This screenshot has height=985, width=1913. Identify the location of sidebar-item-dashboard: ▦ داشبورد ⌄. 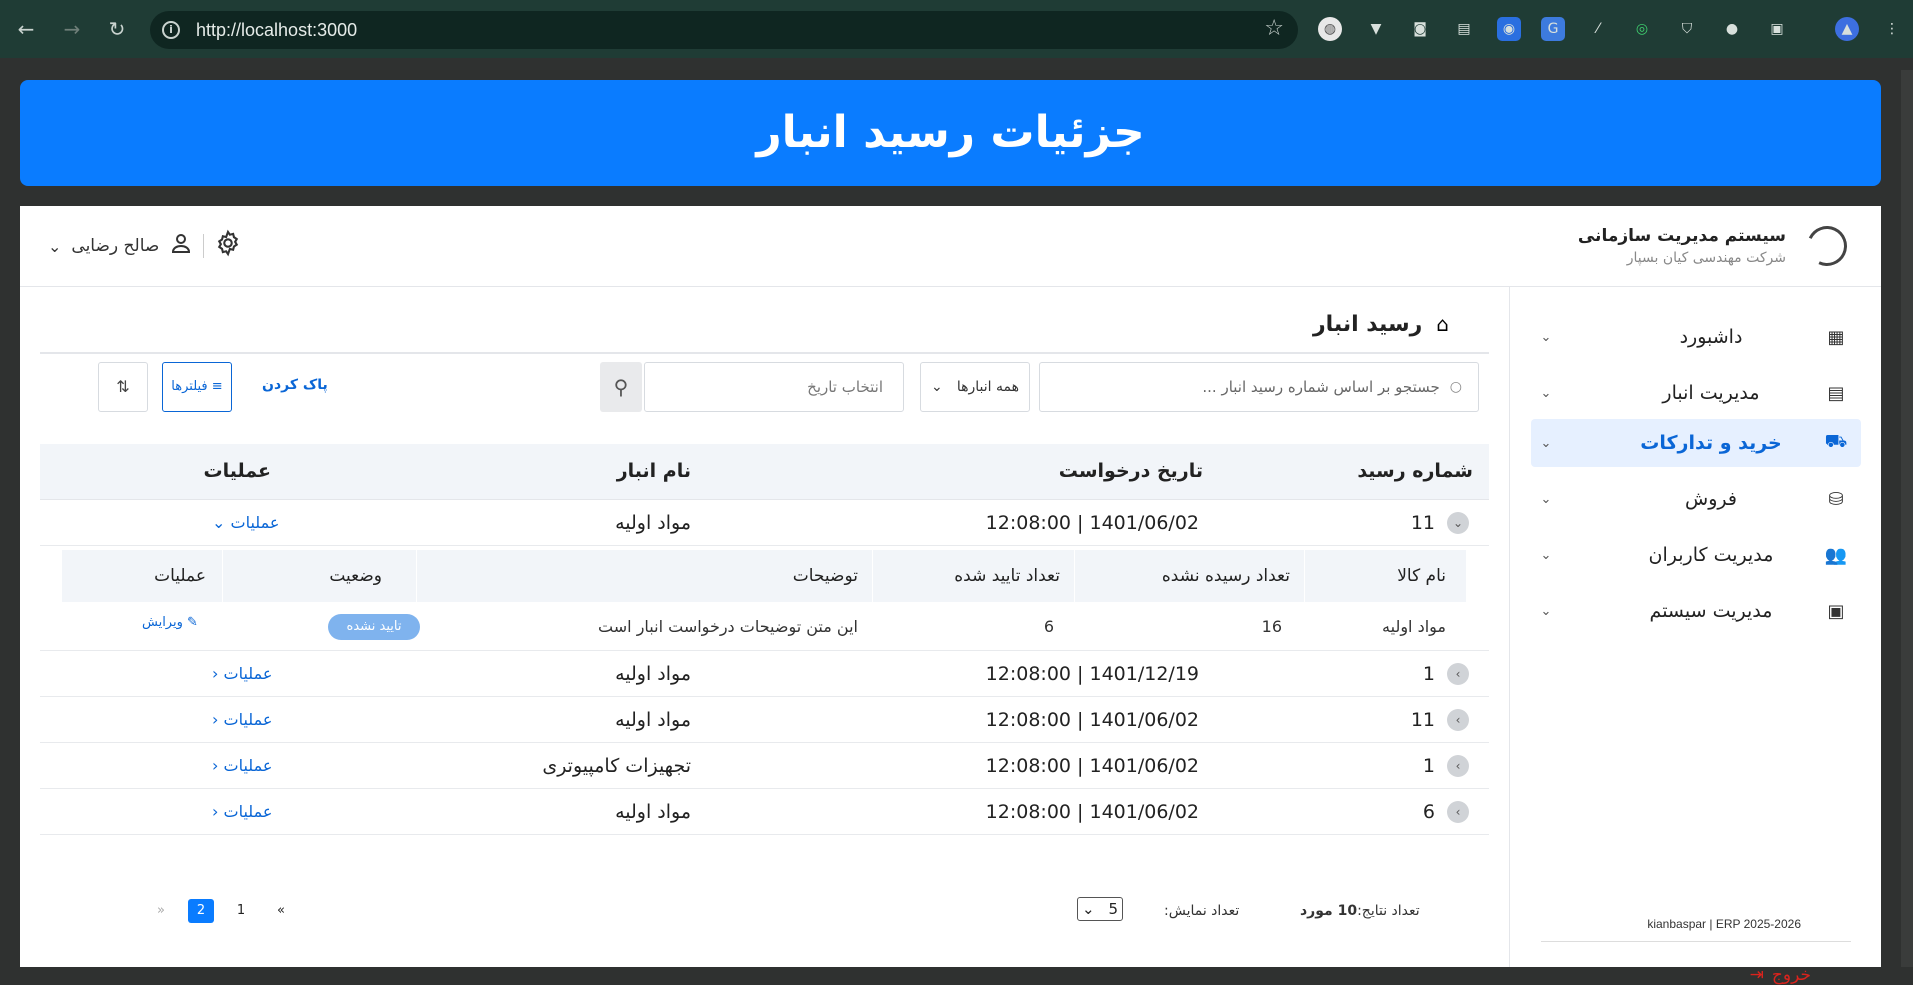
(1696, 337).